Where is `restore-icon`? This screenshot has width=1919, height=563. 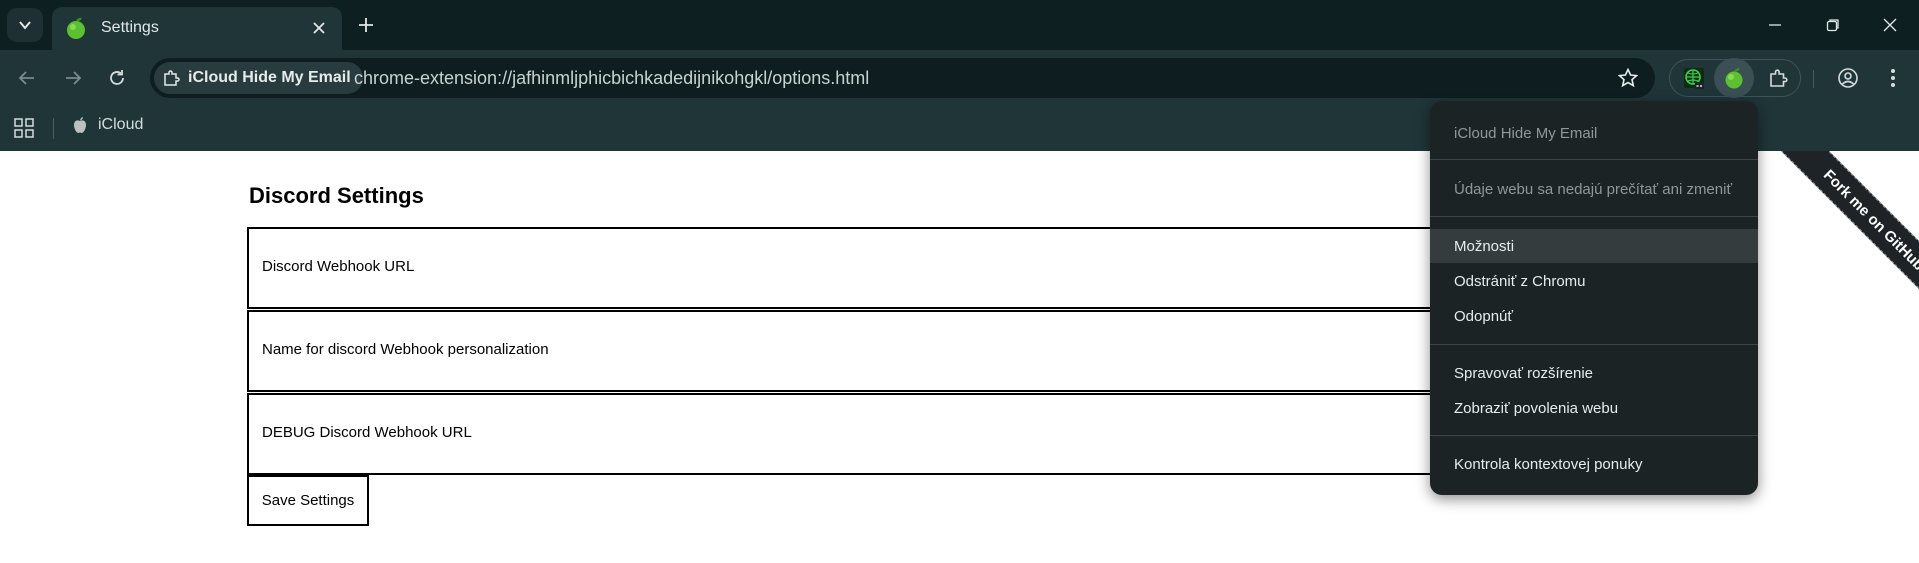
restore-icon is located at coordinates (1833, 25).